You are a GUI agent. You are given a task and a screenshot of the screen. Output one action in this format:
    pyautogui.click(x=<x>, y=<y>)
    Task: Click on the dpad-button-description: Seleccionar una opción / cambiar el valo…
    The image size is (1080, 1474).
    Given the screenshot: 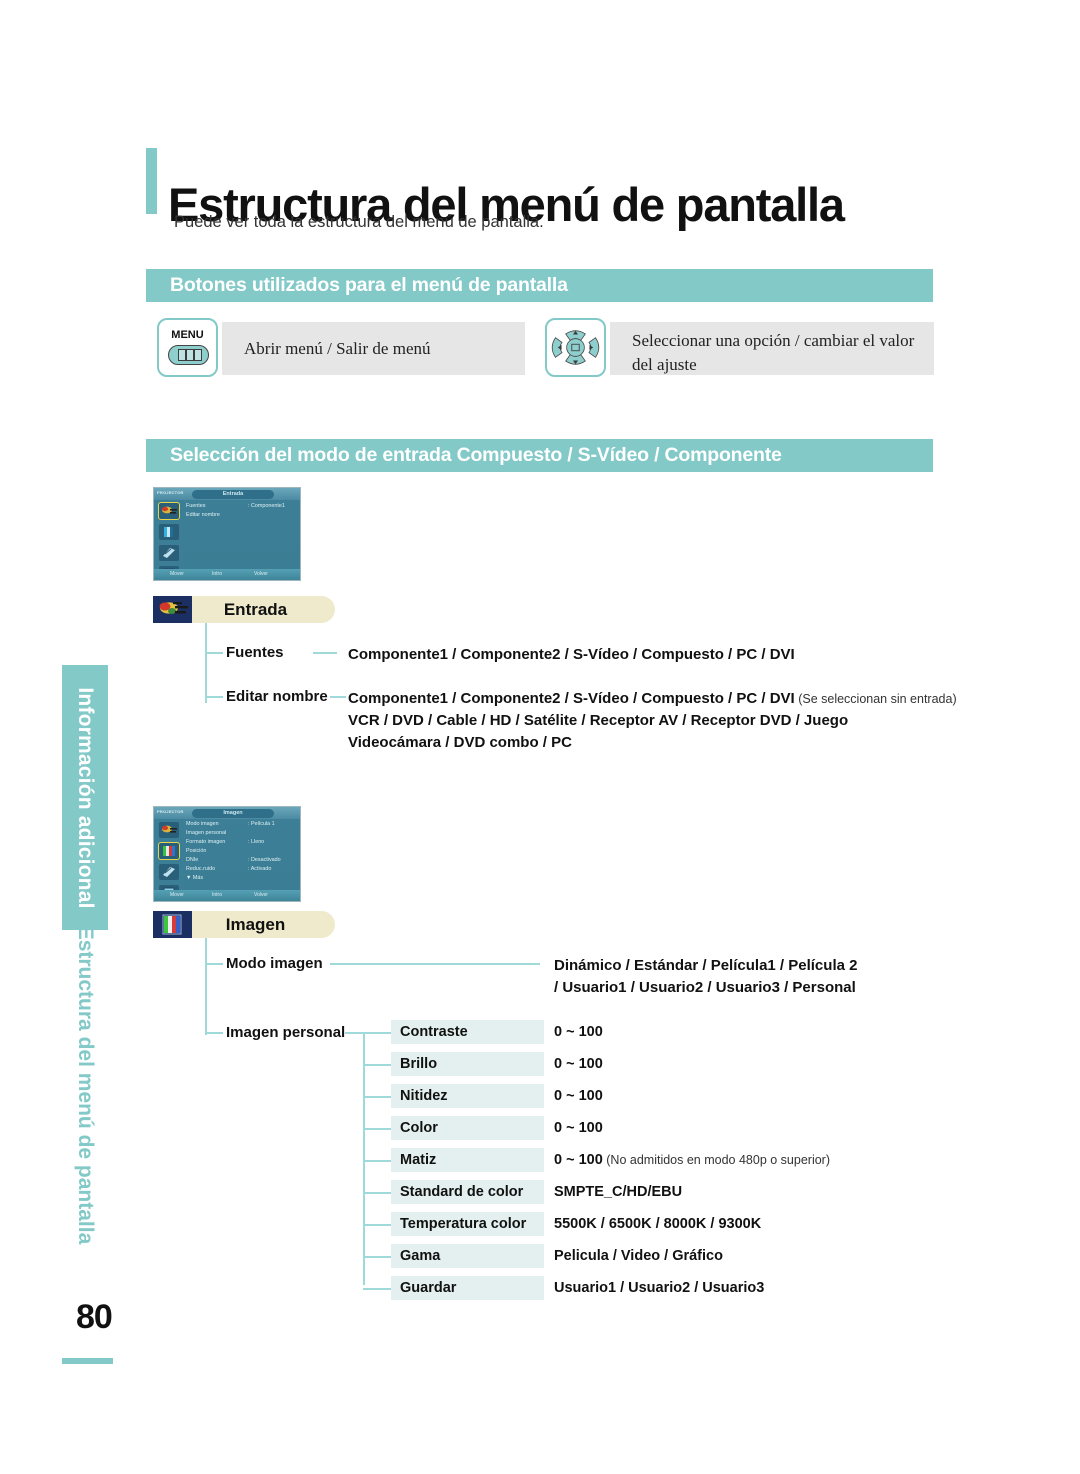 What is the action you would take?
    pyautogui.click(x=772, y=348)
    